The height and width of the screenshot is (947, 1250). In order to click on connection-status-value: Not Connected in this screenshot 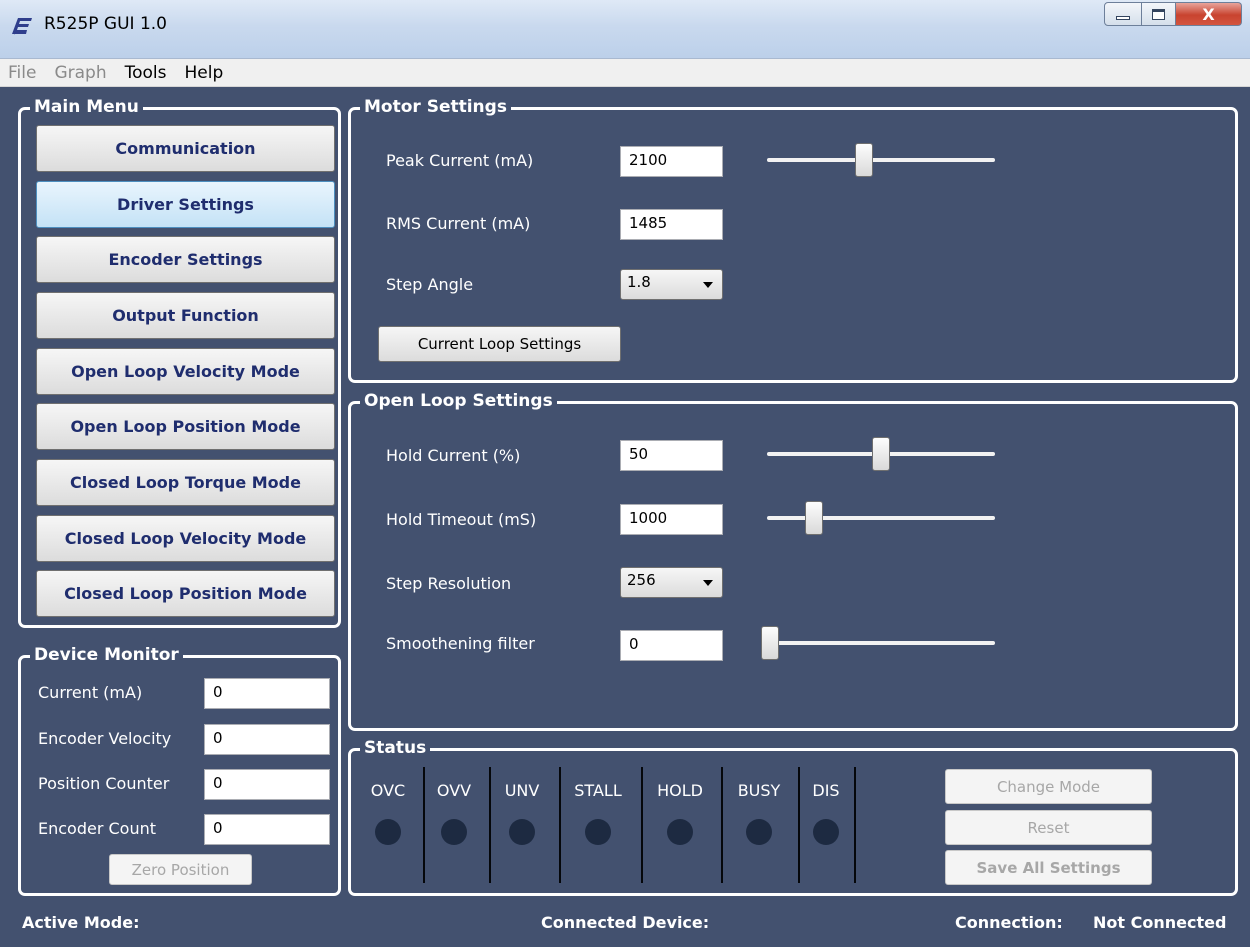, I will do `click(1160, 922)`.